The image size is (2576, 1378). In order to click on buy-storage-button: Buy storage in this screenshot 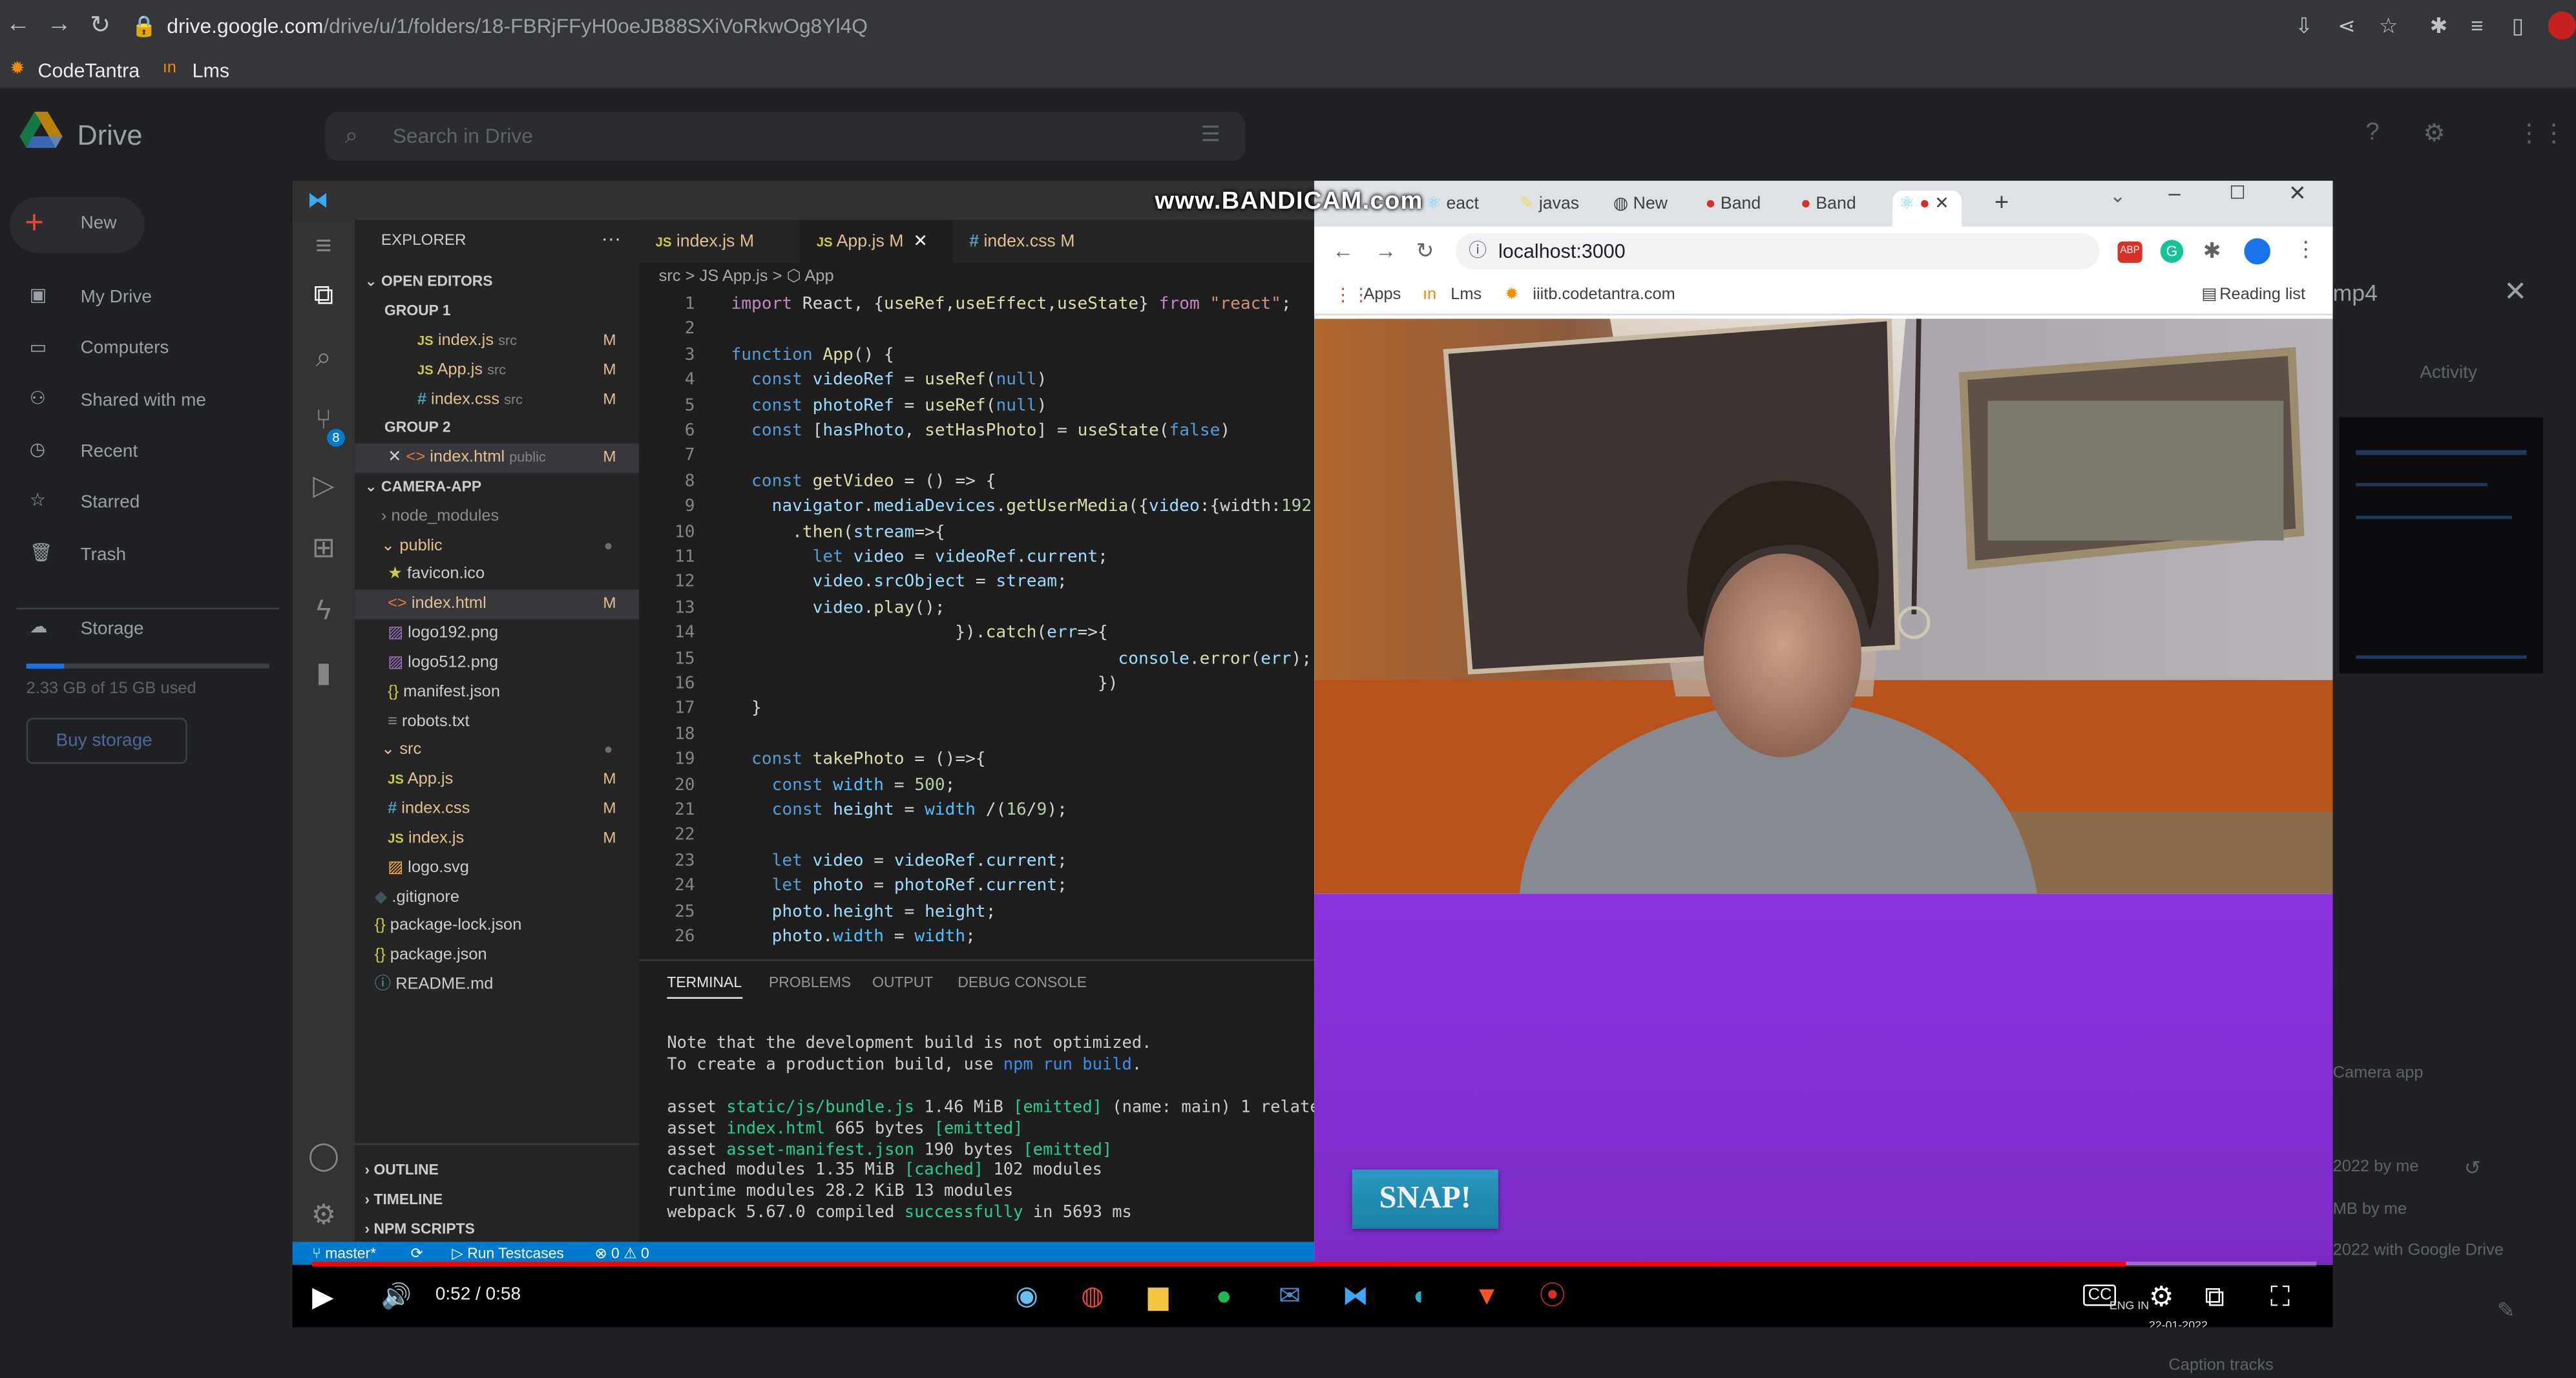, I will do `click(106, 741)`.